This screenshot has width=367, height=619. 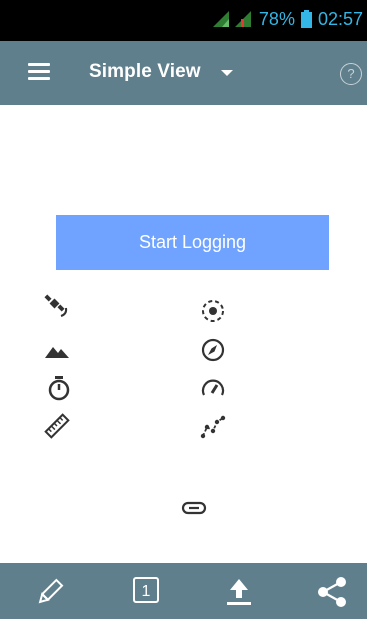 I want to click on edit-pencil-icon, so click(x=50, y=592).